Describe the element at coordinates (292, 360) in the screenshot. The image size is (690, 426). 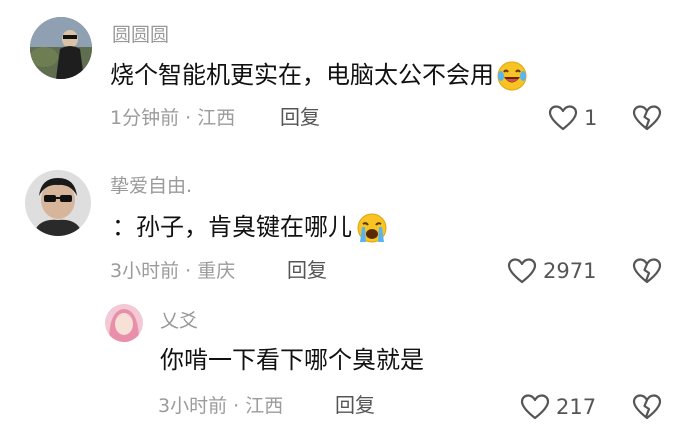
I see `reply-text: 你啃一下看下哪个臭就是` at that location.